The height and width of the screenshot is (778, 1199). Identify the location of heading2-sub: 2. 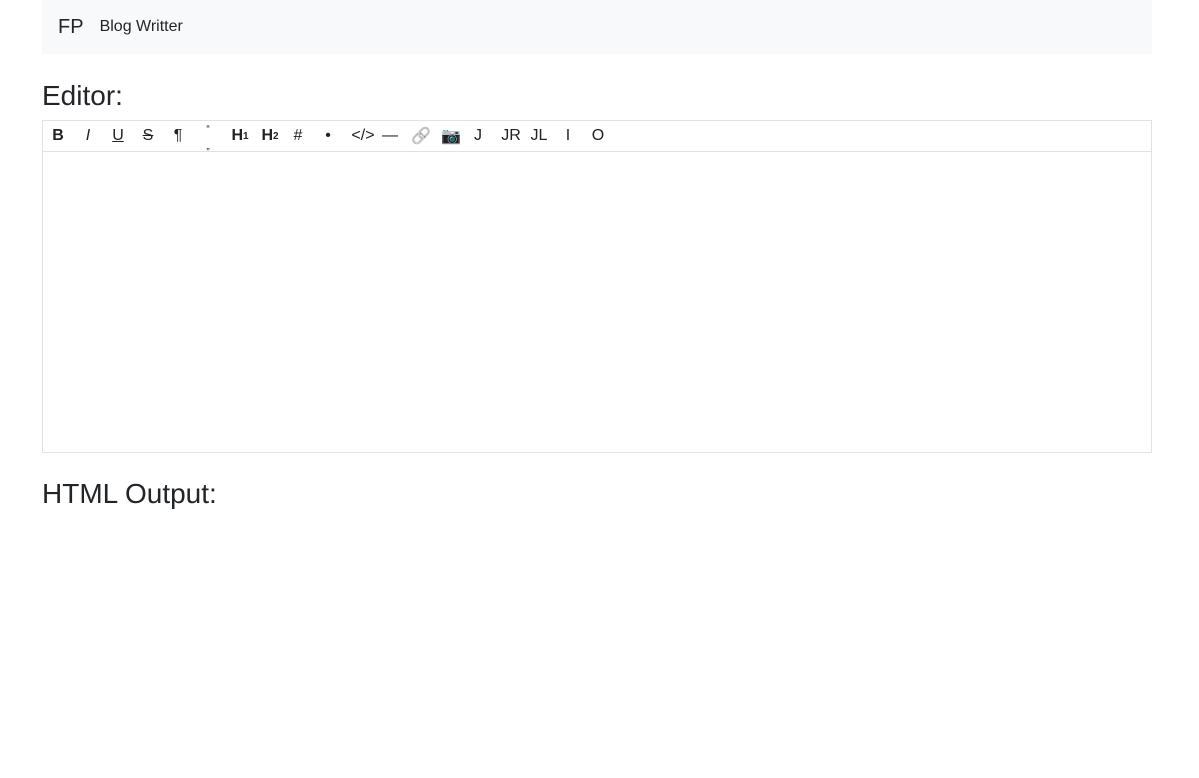
(276, 136).